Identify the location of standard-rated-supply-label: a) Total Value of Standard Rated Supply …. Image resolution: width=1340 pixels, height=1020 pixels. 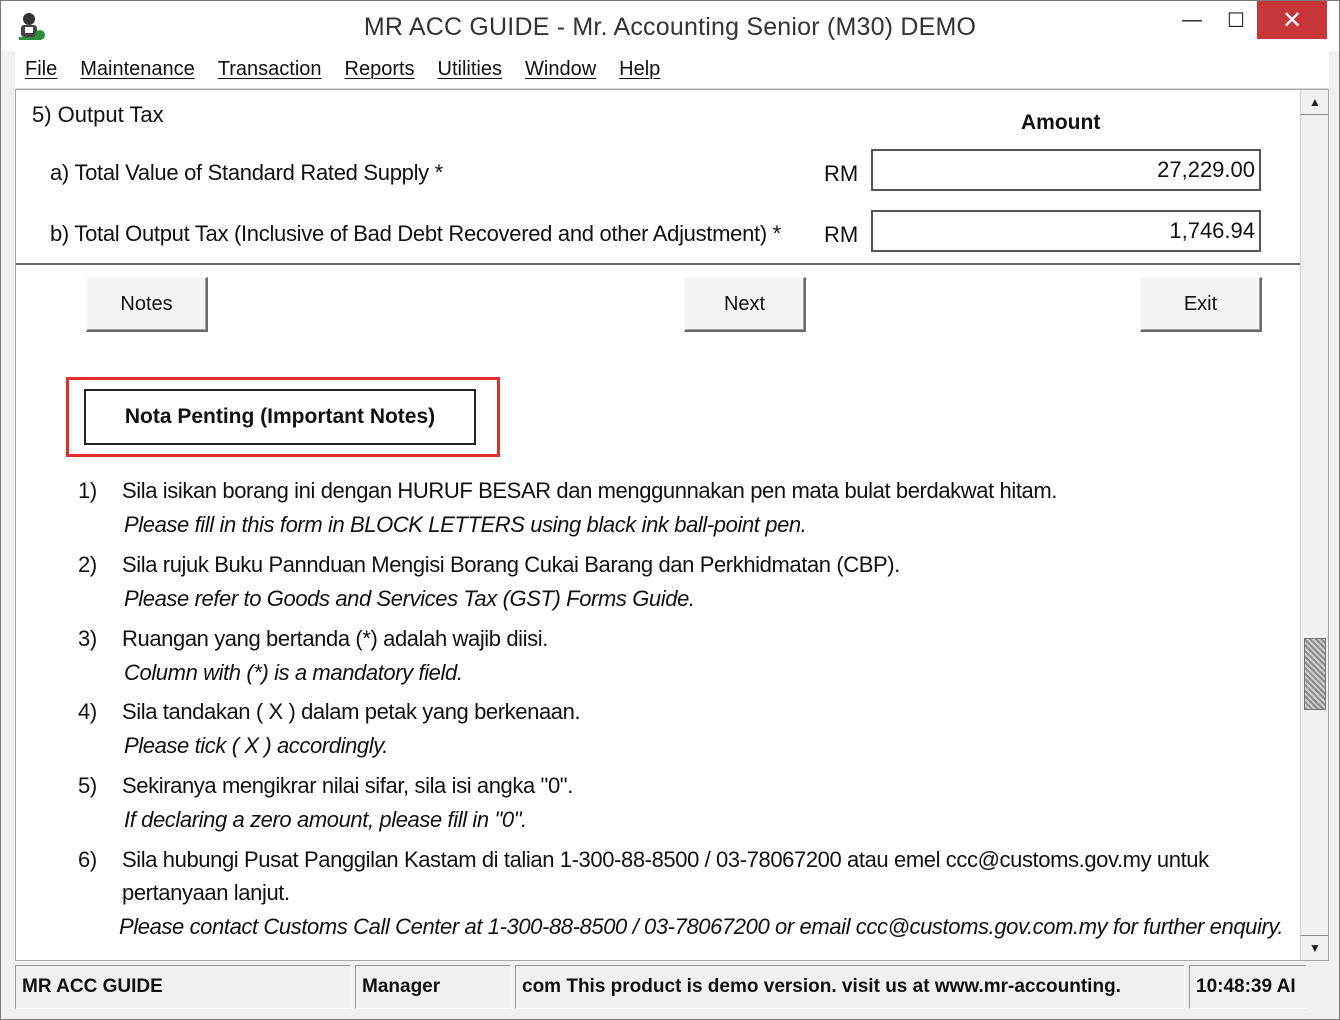
(246, 172).